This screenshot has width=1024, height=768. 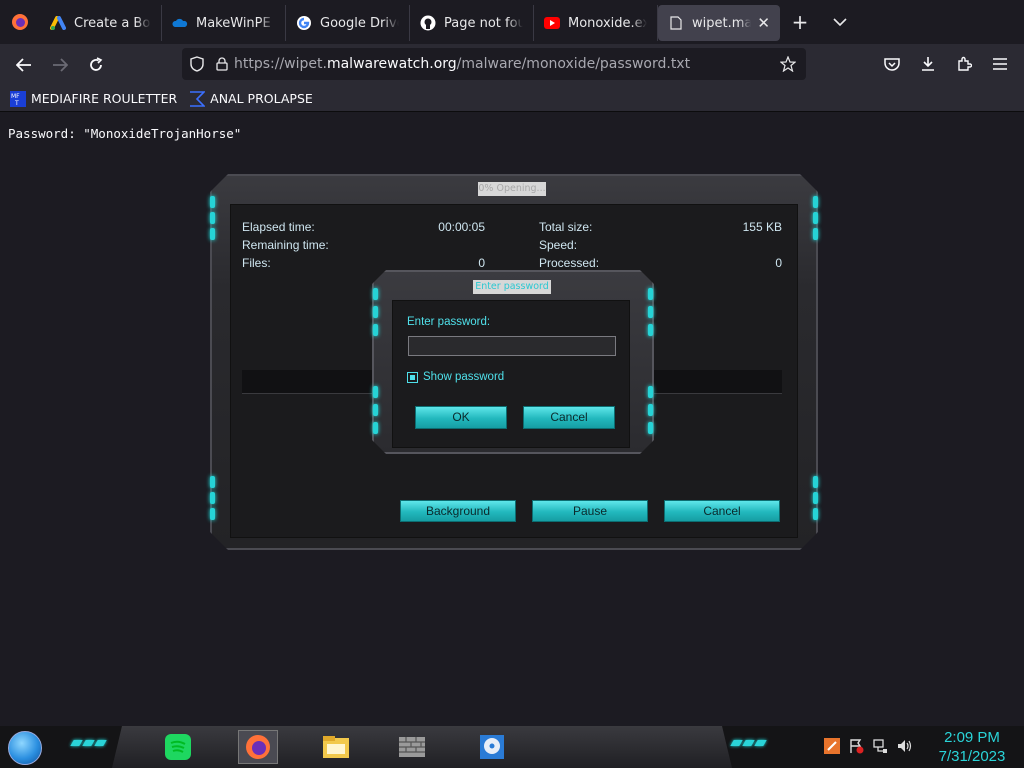 I want to click on taskbar-firewall, so click(x=412, y=747).